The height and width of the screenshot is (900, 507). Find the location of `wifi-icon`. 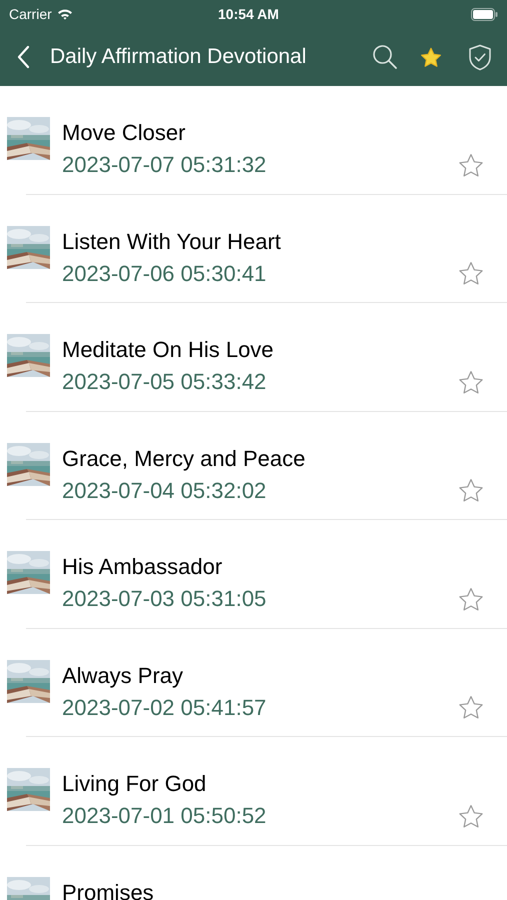

wifi-icon is located at coordinates (64, 14).